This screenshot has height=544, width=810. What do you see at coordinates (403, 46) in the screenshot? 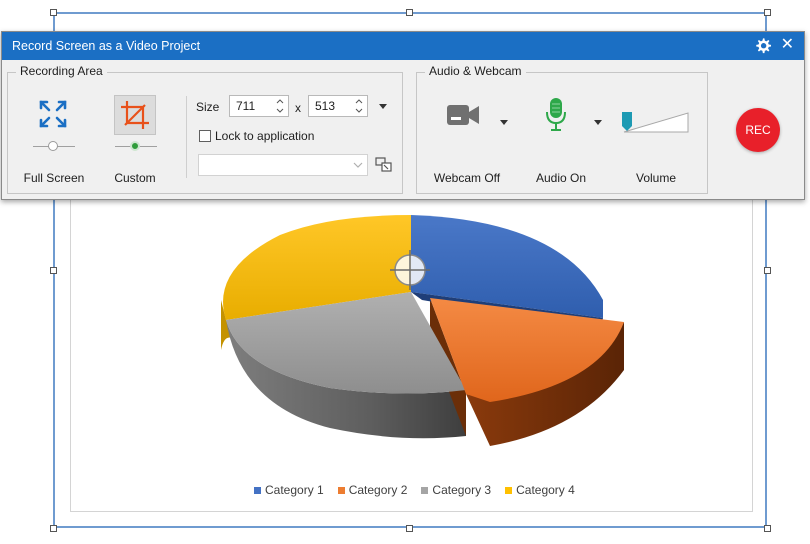
I see `title-bar: Record Screen as a Video Project ✕` at bounding box center [403, 46].